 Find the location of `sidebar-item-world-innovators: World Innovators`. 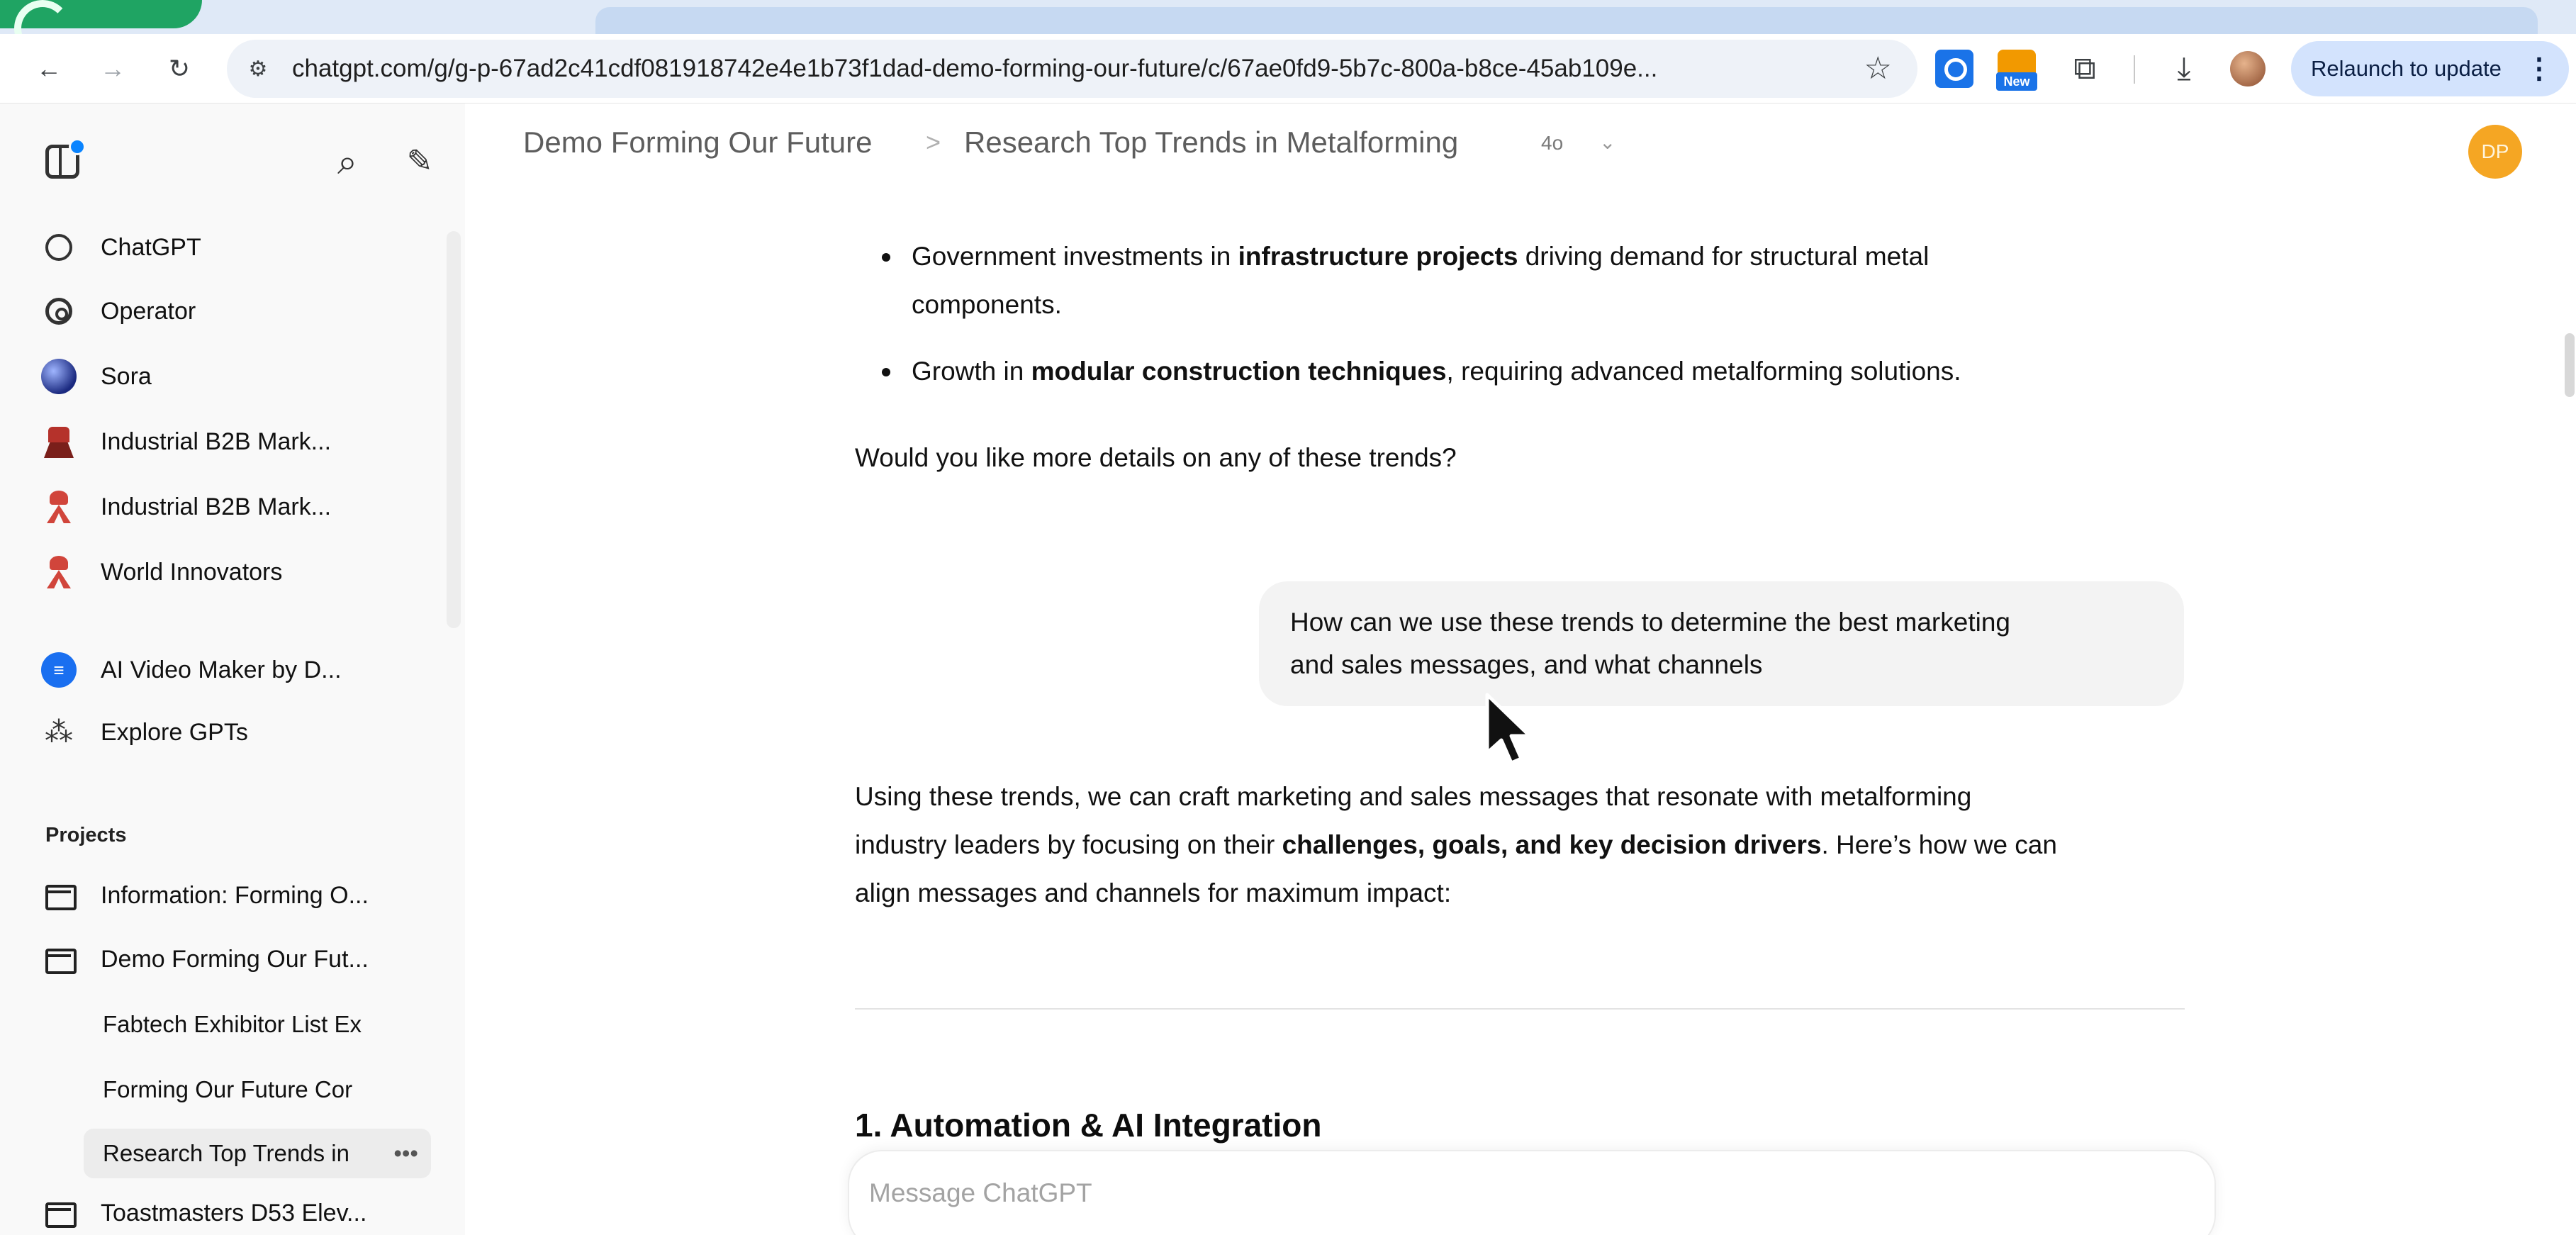

sidebar-item-world-innovators: World Innovators is located at coordinates (239, 572).